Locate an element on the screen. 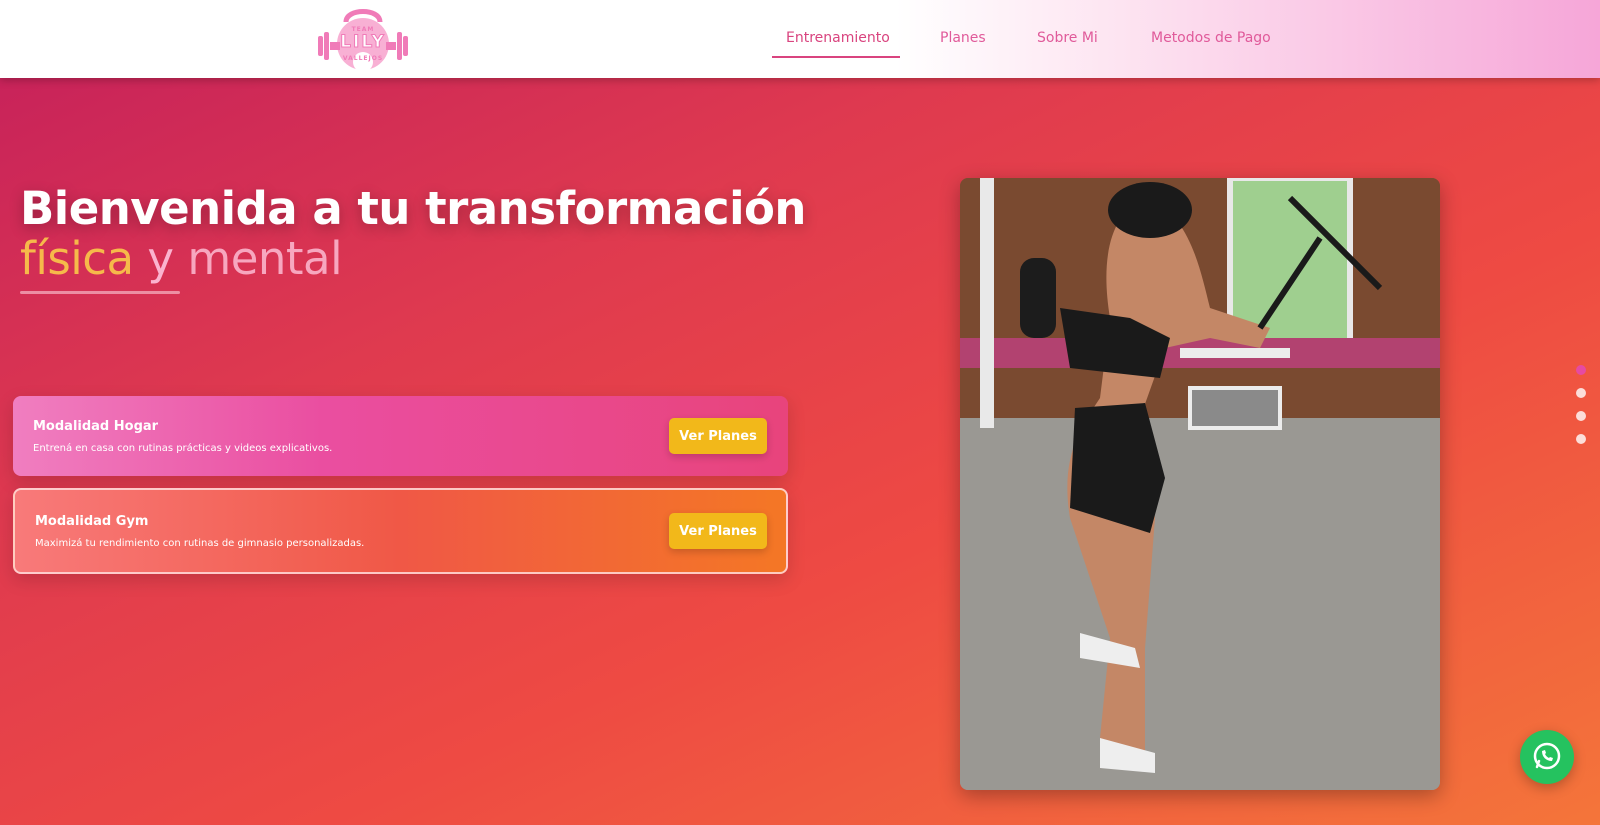 This screenshot has width=1600, height=825. nav-sobre-mi: Sobre Mi is located at coordinates (1067, 38).